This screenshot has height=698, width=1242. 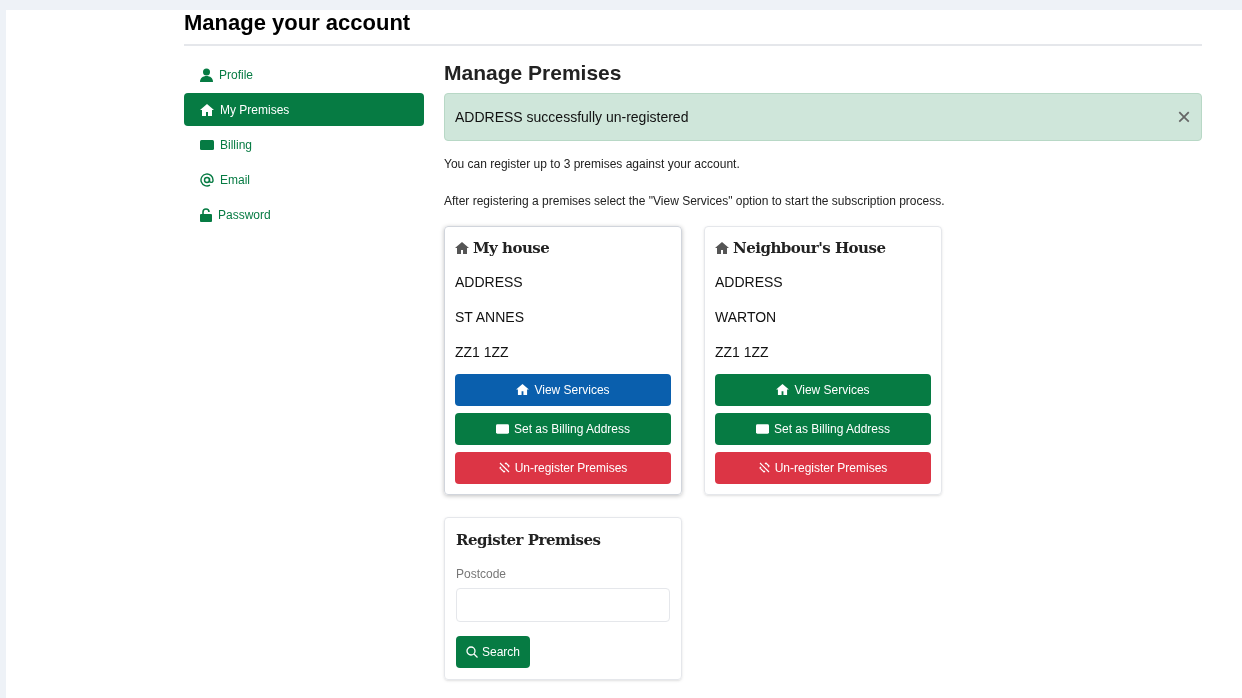 I want to click on register-heading: Register Premises, so click(x=529, y=540).